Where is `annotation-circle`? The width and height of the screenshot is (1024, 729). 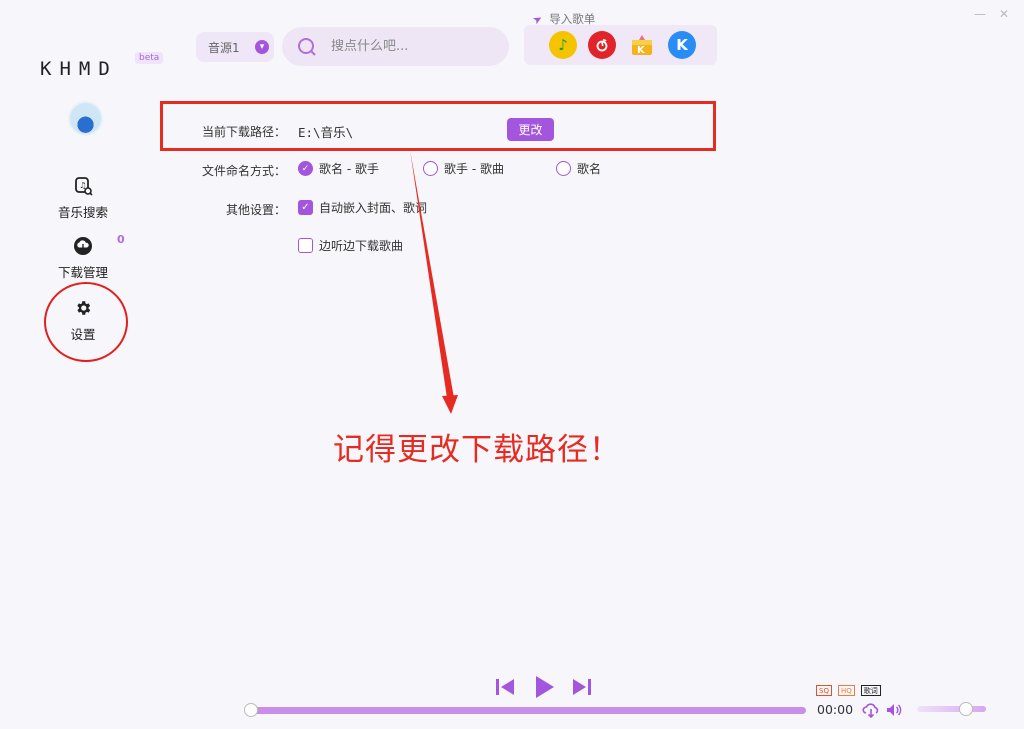 annotation-circle is located at coordinates (86, 322).